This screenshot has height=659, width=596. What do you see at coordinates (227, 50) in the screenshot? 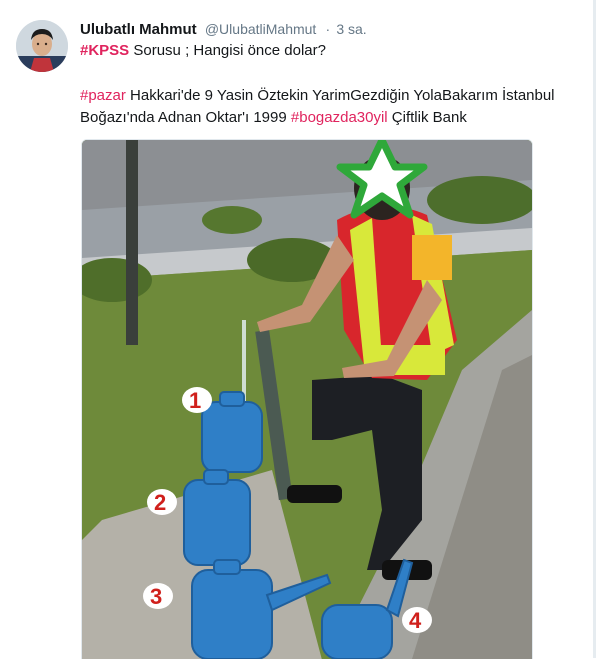
I see `tweet-text: Sorusu ; Hangisi önce dolar?` at bounding box center [227, 50].